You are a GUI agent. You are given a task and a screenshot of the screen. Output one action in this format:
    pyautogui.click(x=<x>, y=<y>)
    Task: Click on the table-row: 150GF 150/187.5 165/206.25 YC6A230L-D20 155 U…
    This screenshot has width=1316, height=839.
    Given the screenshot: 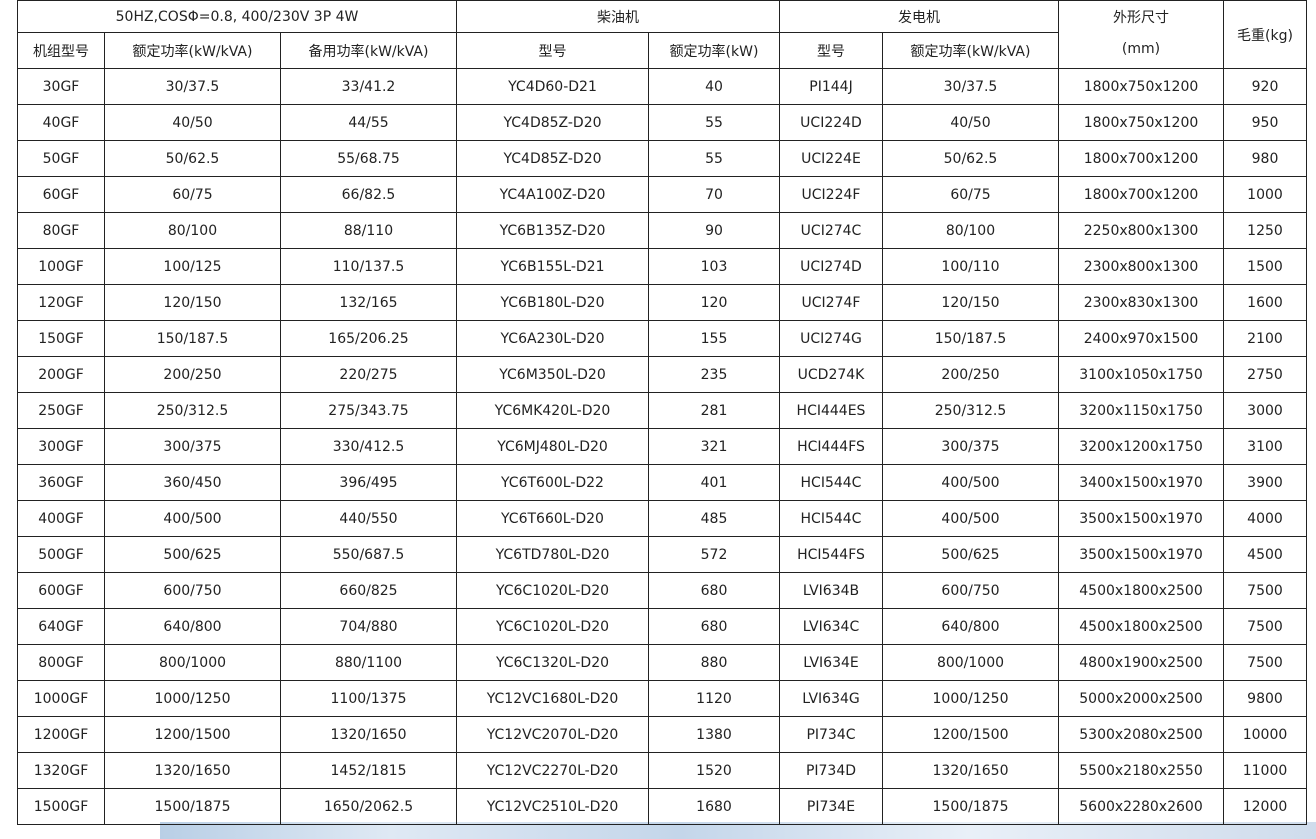 What is the action you would take?
    pyautogui.click(x=662, y=338)
    